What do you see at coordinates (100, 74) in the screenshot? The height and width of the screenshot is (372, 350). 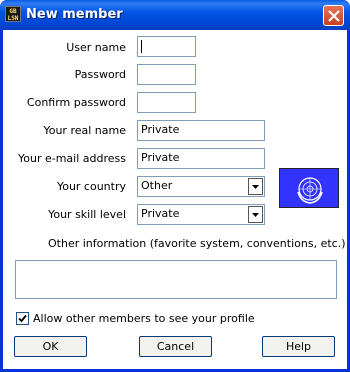 I see `password-label: Password` at bounding box center [100, 74].